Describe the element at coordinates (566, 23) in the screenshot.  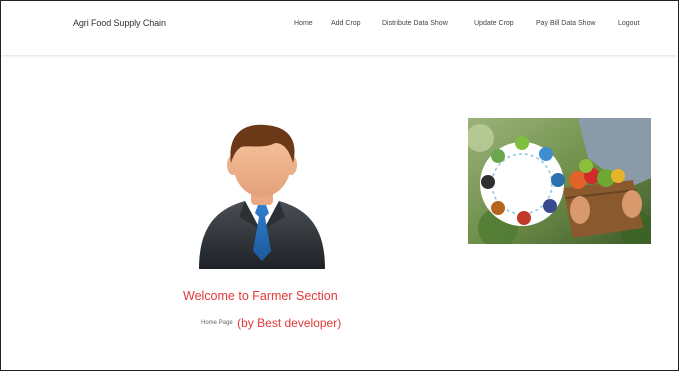
I see `nav-item-pay-bill-data-show: Pay Bill Data Show` at that location.